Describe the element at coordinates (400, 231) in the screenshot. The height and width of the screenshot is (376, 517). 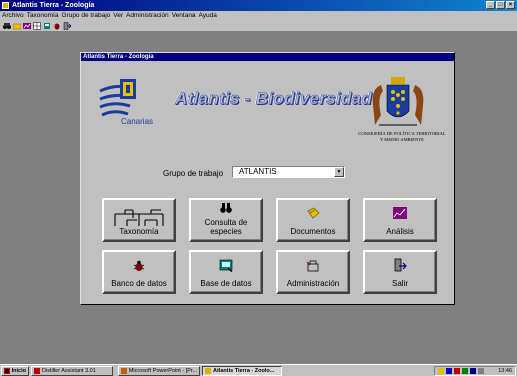
I see `analisis-label: Análisis` at that location.